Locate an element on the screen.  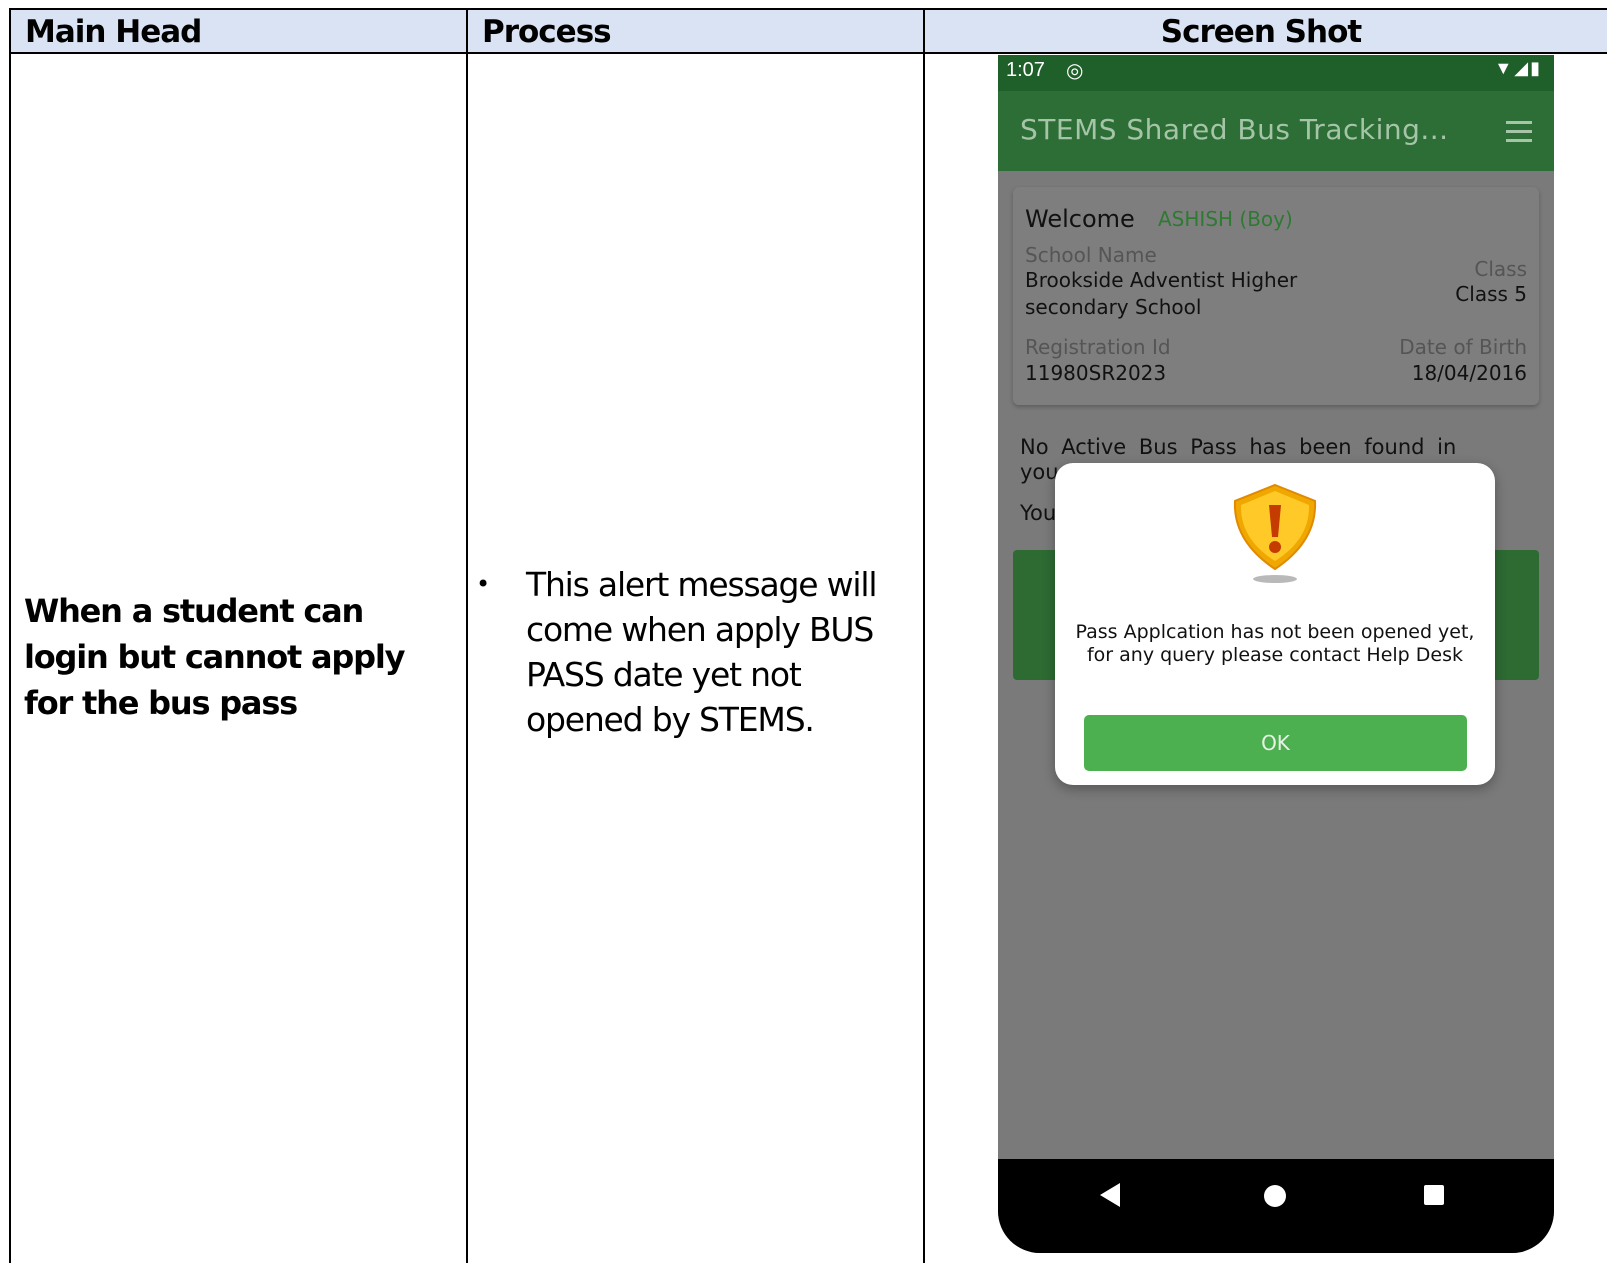
table-border-left is located at coordinates (10, 635).